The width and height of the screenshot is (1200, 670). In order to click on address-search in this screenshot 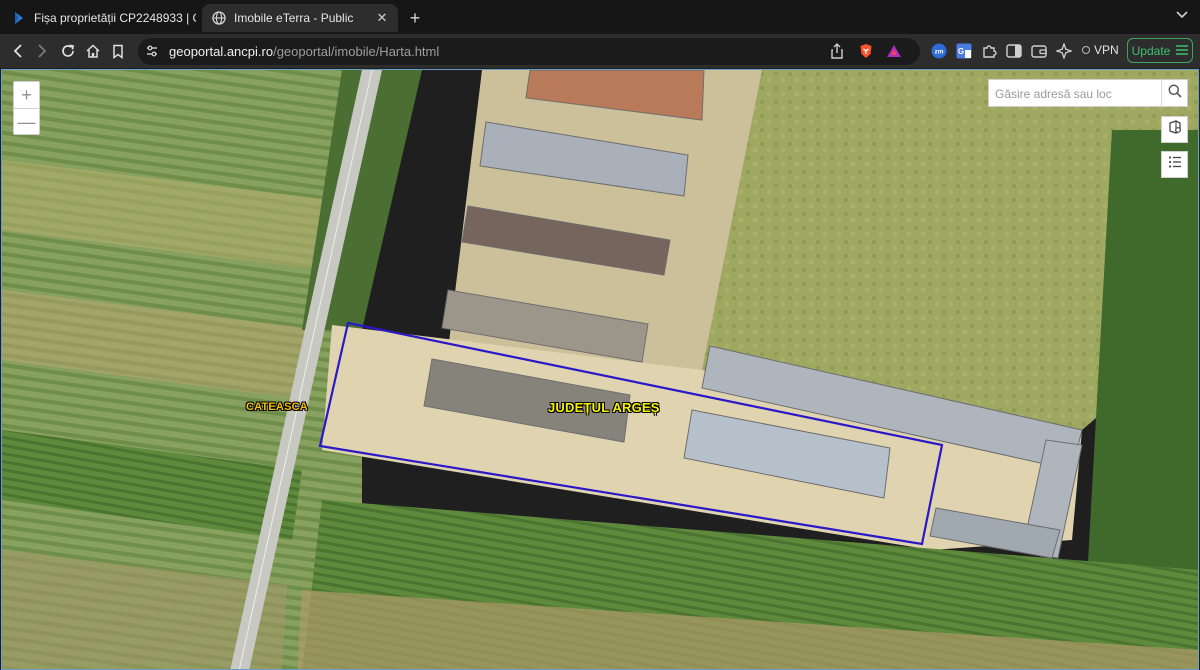, I will do `click(1088, 93)`.